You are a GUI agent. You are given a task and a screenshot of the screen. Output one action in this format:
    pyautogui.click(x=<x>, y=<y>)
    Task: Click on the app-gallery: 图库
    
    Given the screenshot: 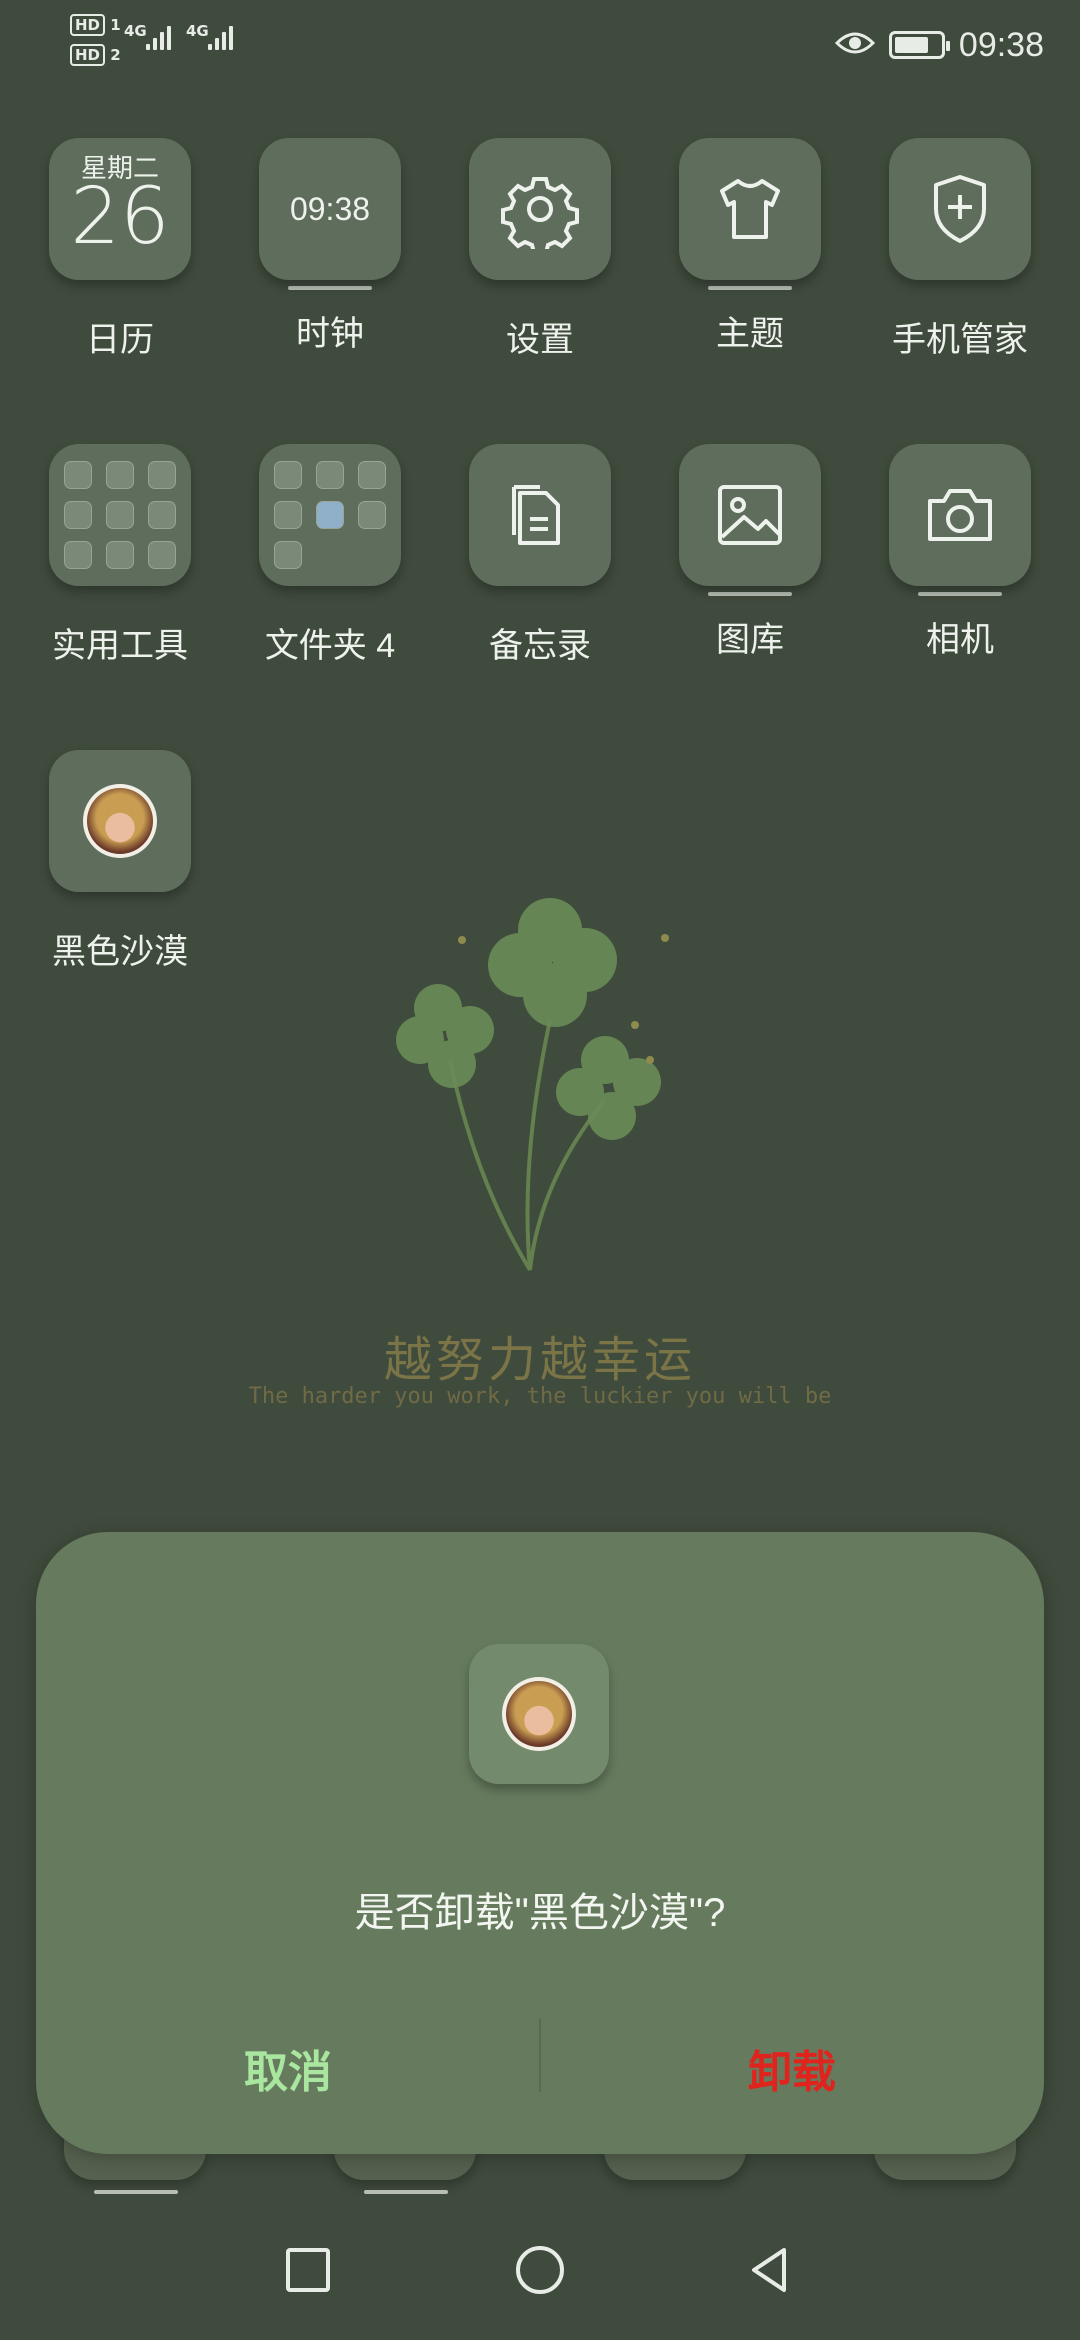 What is the action you would take?
    pyautogui.click(x=750, y=552)
    